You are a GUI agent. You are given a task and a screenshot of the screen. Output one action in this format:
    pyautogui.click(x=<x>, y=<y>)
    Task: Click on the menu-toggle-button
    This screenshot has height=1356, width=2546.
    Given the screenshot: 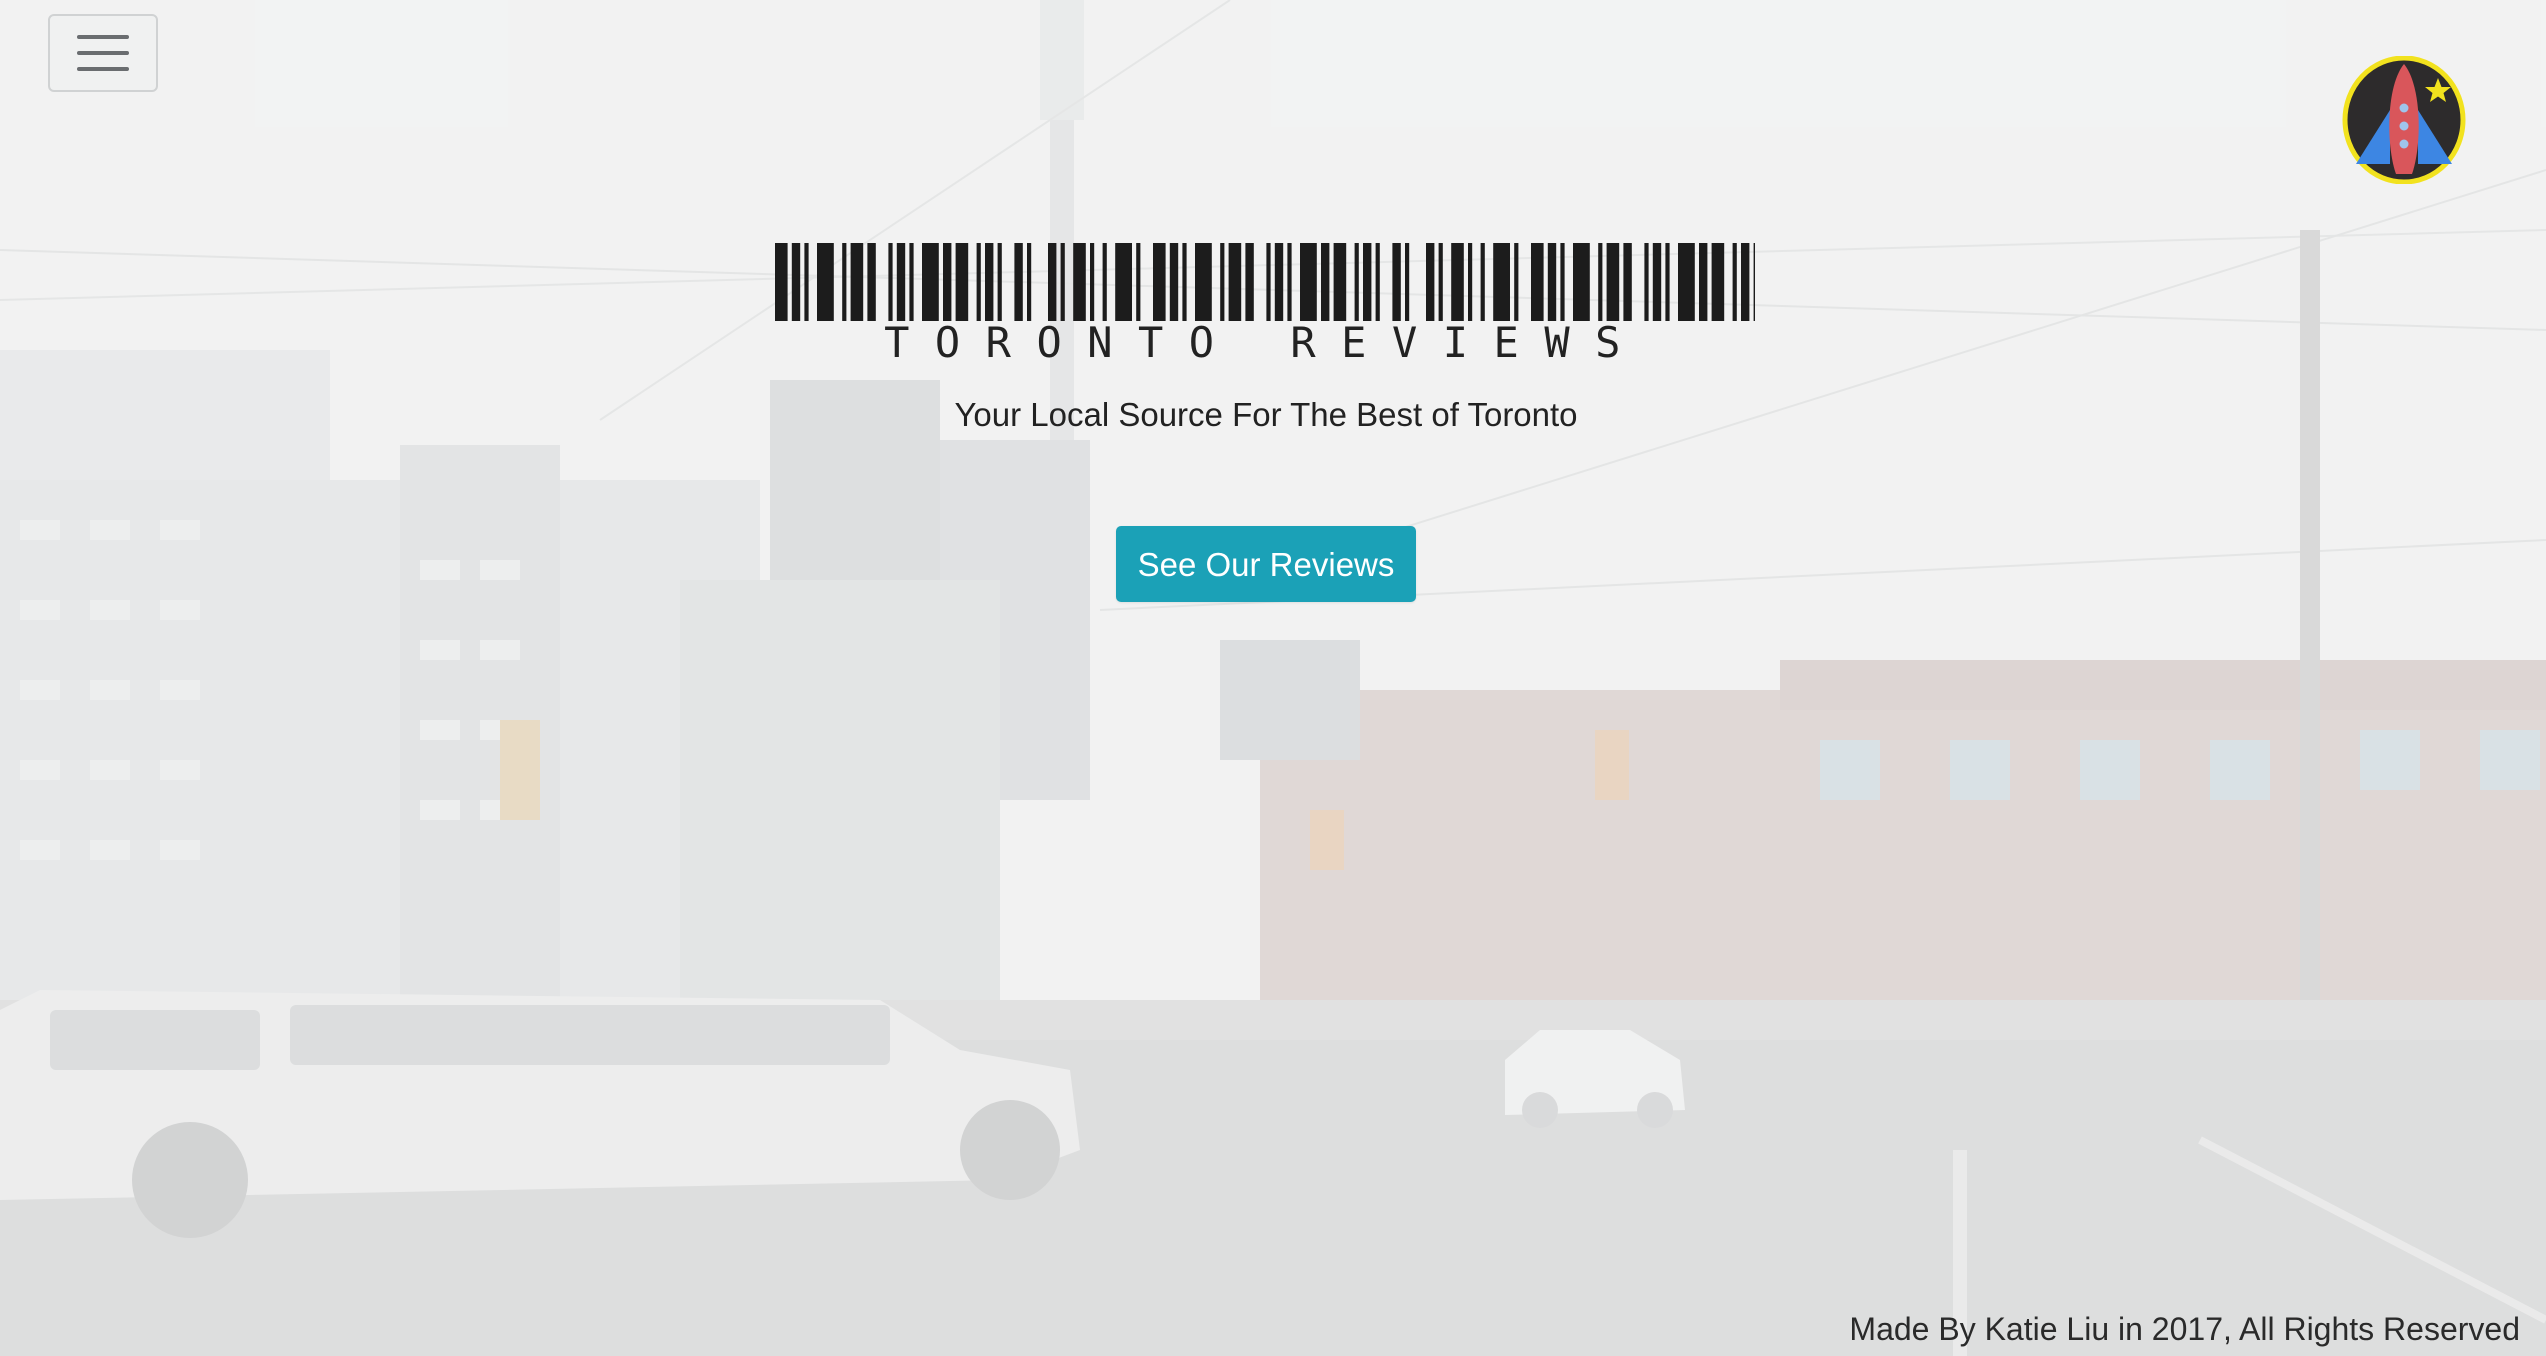 What is the action you would take?
    pyautogui.click(x=103, y=53)
    